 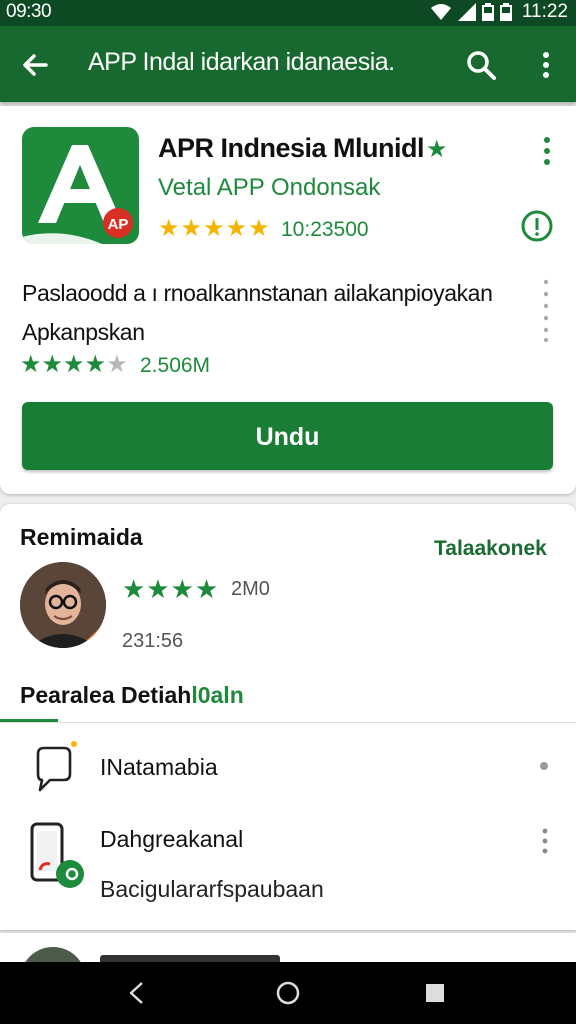 What do you see at coordinates (212, 889) in the screenshot?
I see `list-item-subtitle: Bacigulararfspaubaan` at bounding box center [212, 889].